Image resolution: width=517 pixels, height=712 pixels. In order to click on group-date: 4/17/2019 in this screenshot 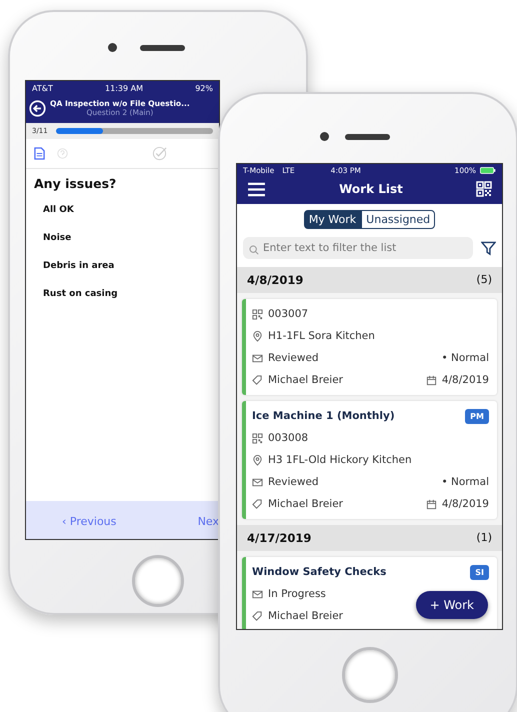, I will do `click(279, 538)`.